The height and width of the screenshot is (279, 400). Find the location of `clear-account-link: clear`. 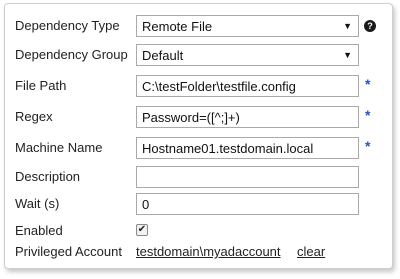

clear-account-link: clear is located at coordinates (311, 251).